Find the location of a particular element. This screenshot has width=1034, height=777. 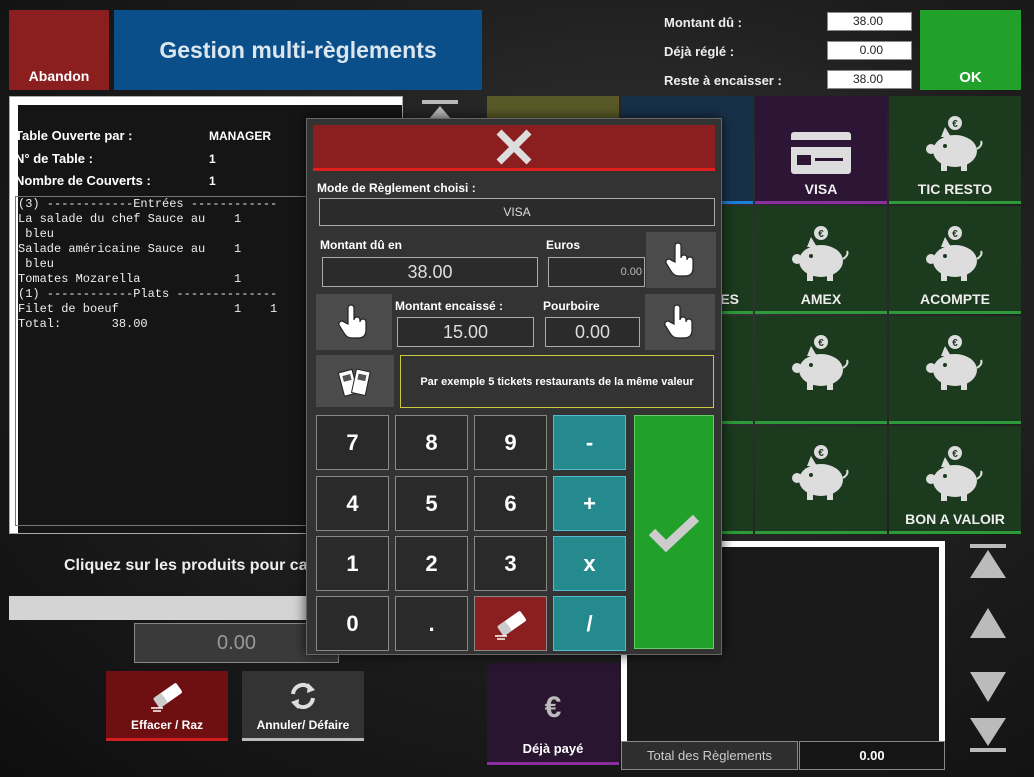

cashed-amount-field: 15.00 is located at coordinates (465, 332).